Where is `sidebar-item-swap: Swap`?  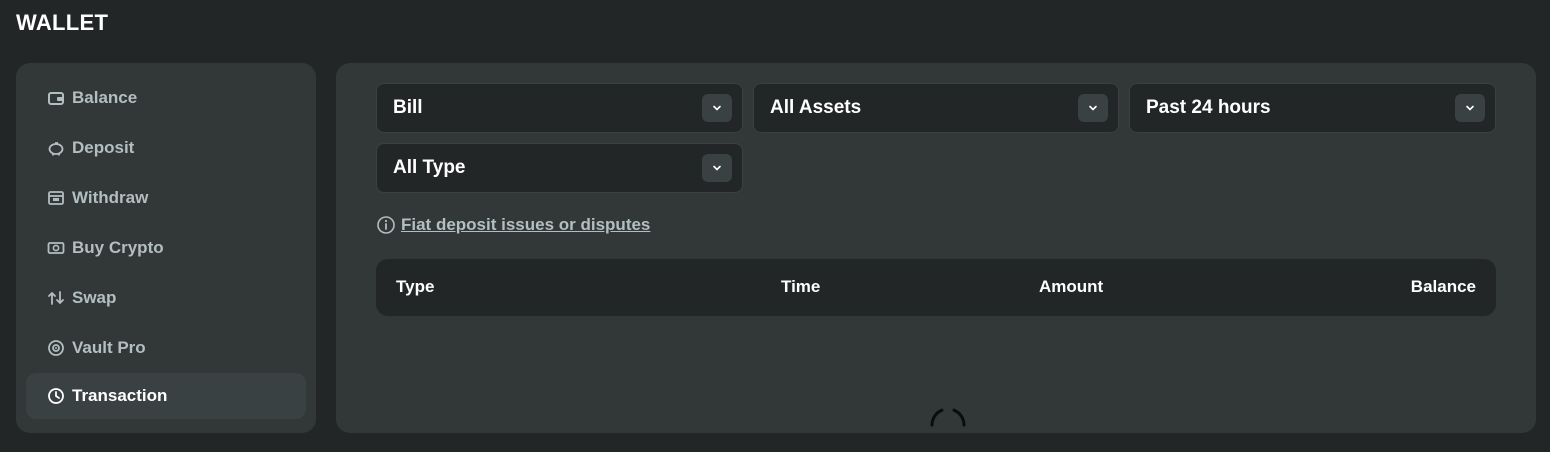 sidebar-item-swap: Swap is located at coordinates (166, 298).